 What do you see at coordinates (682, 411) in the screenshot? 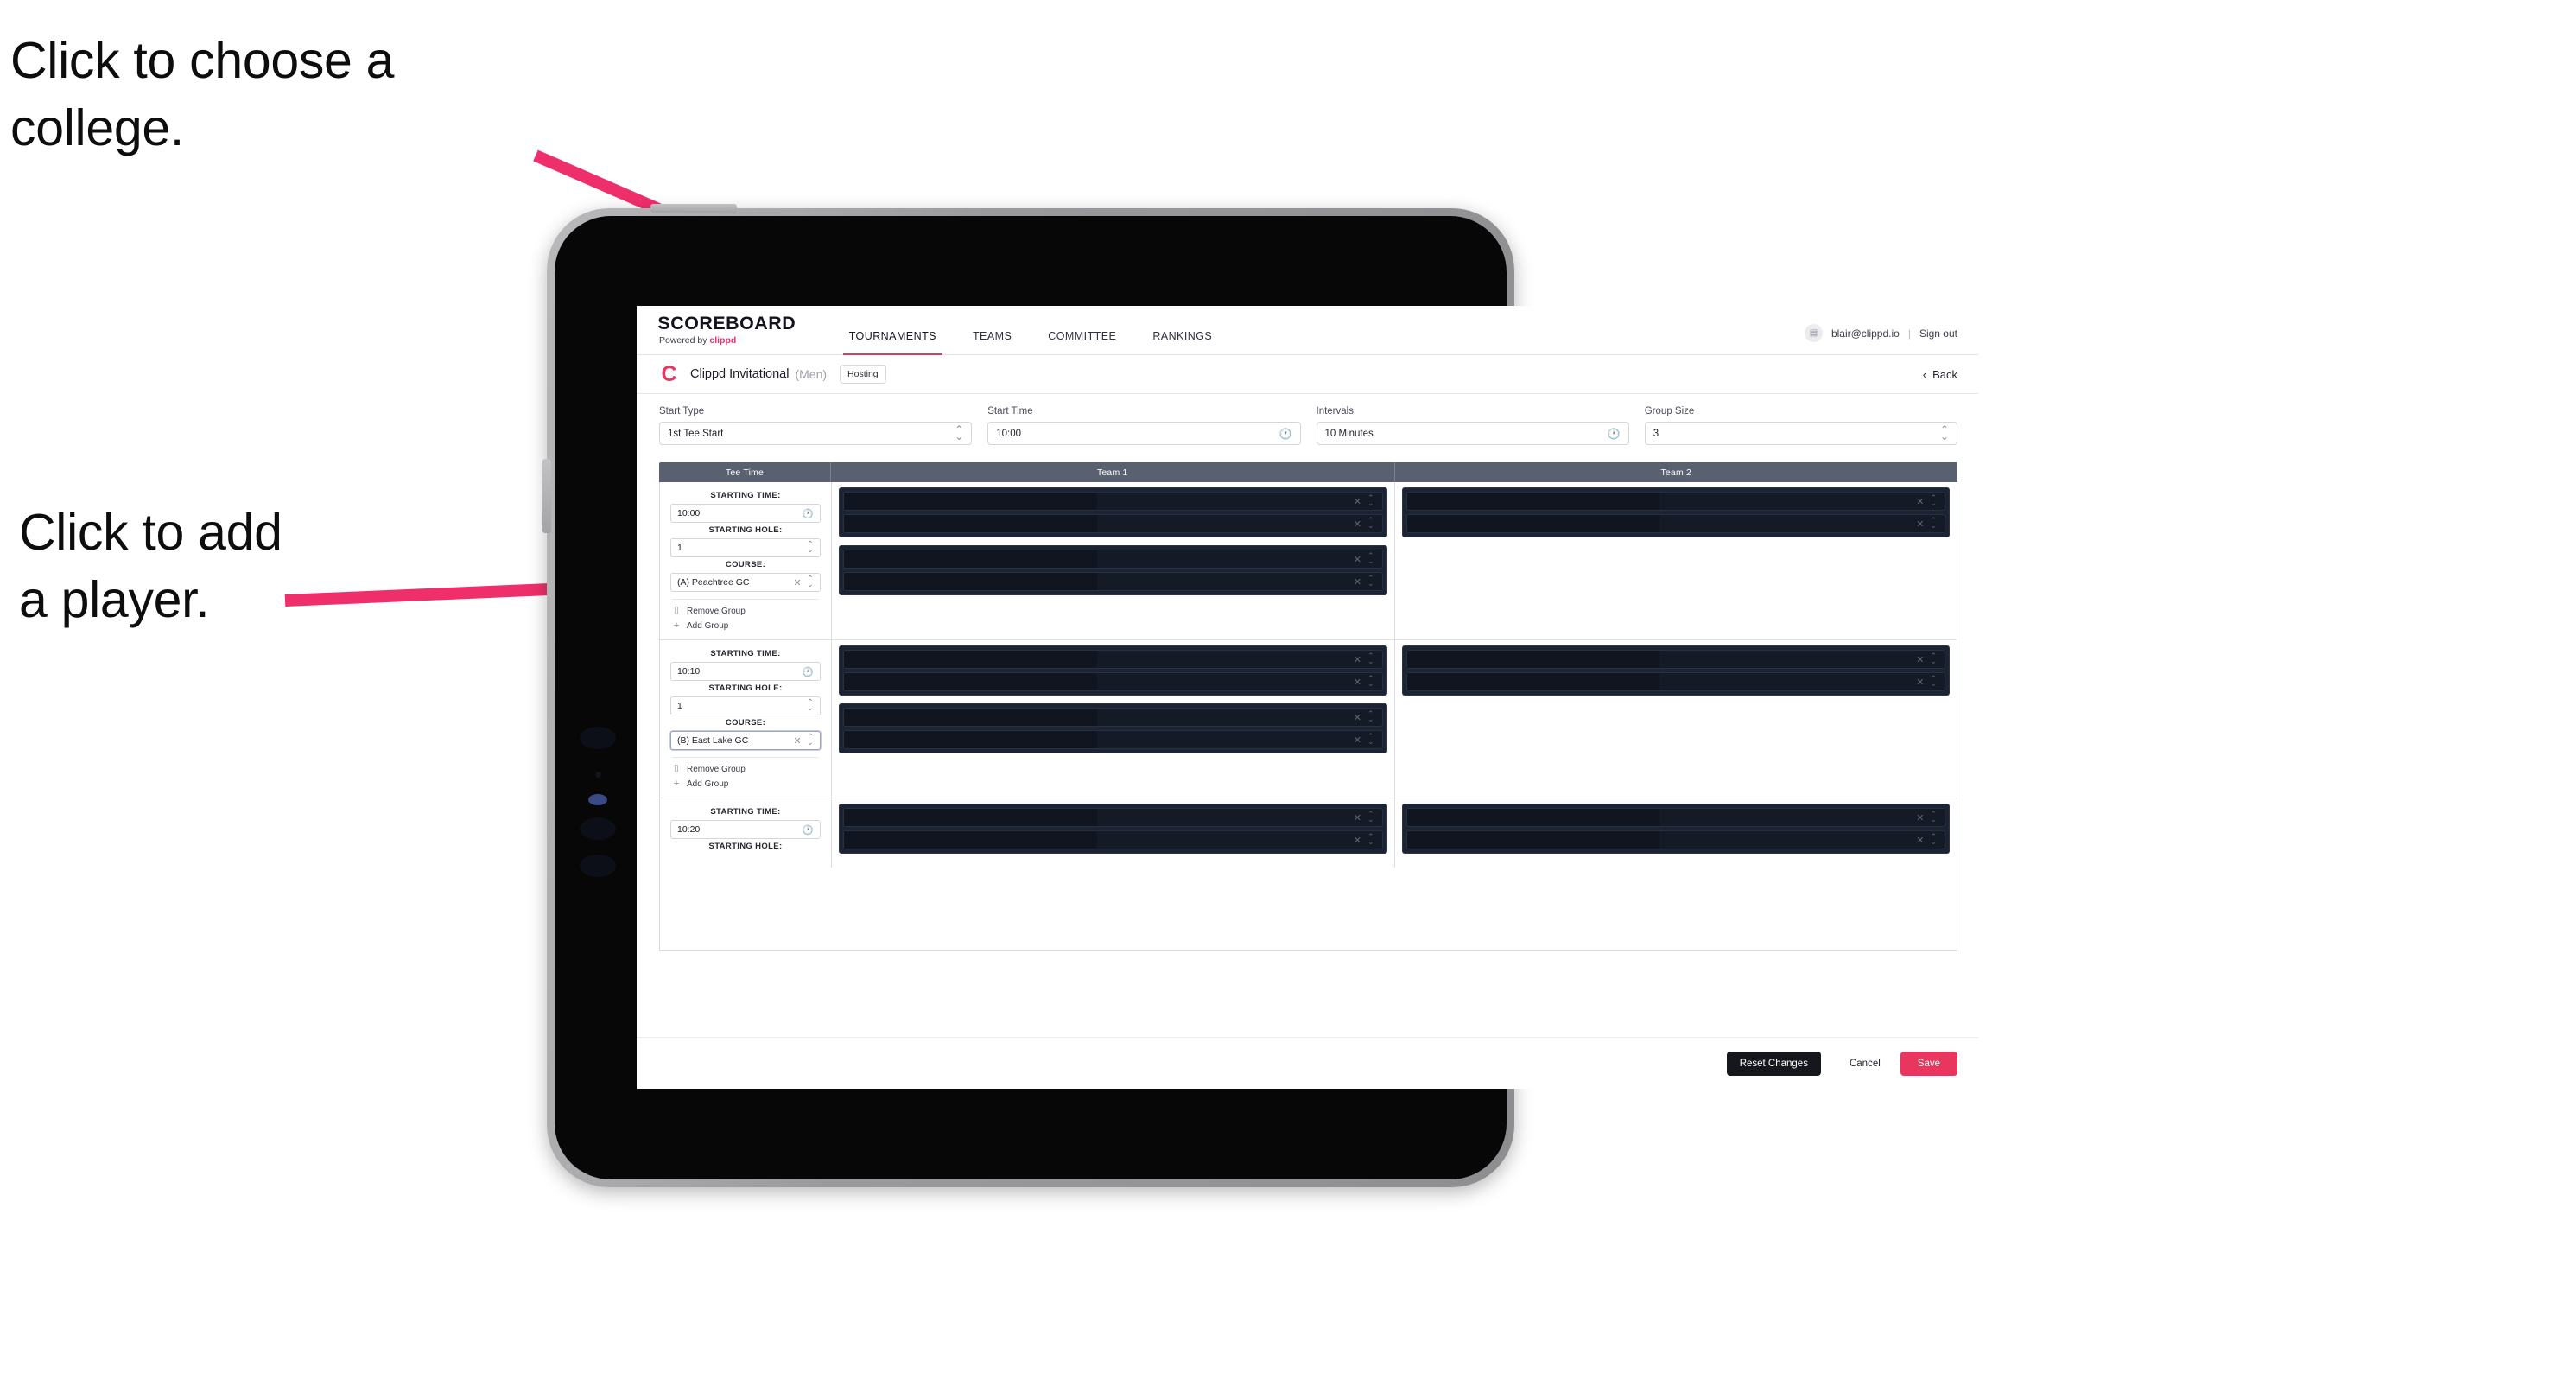
I see `field-start-type-label: Start Type` at bounding box center [682, 411].